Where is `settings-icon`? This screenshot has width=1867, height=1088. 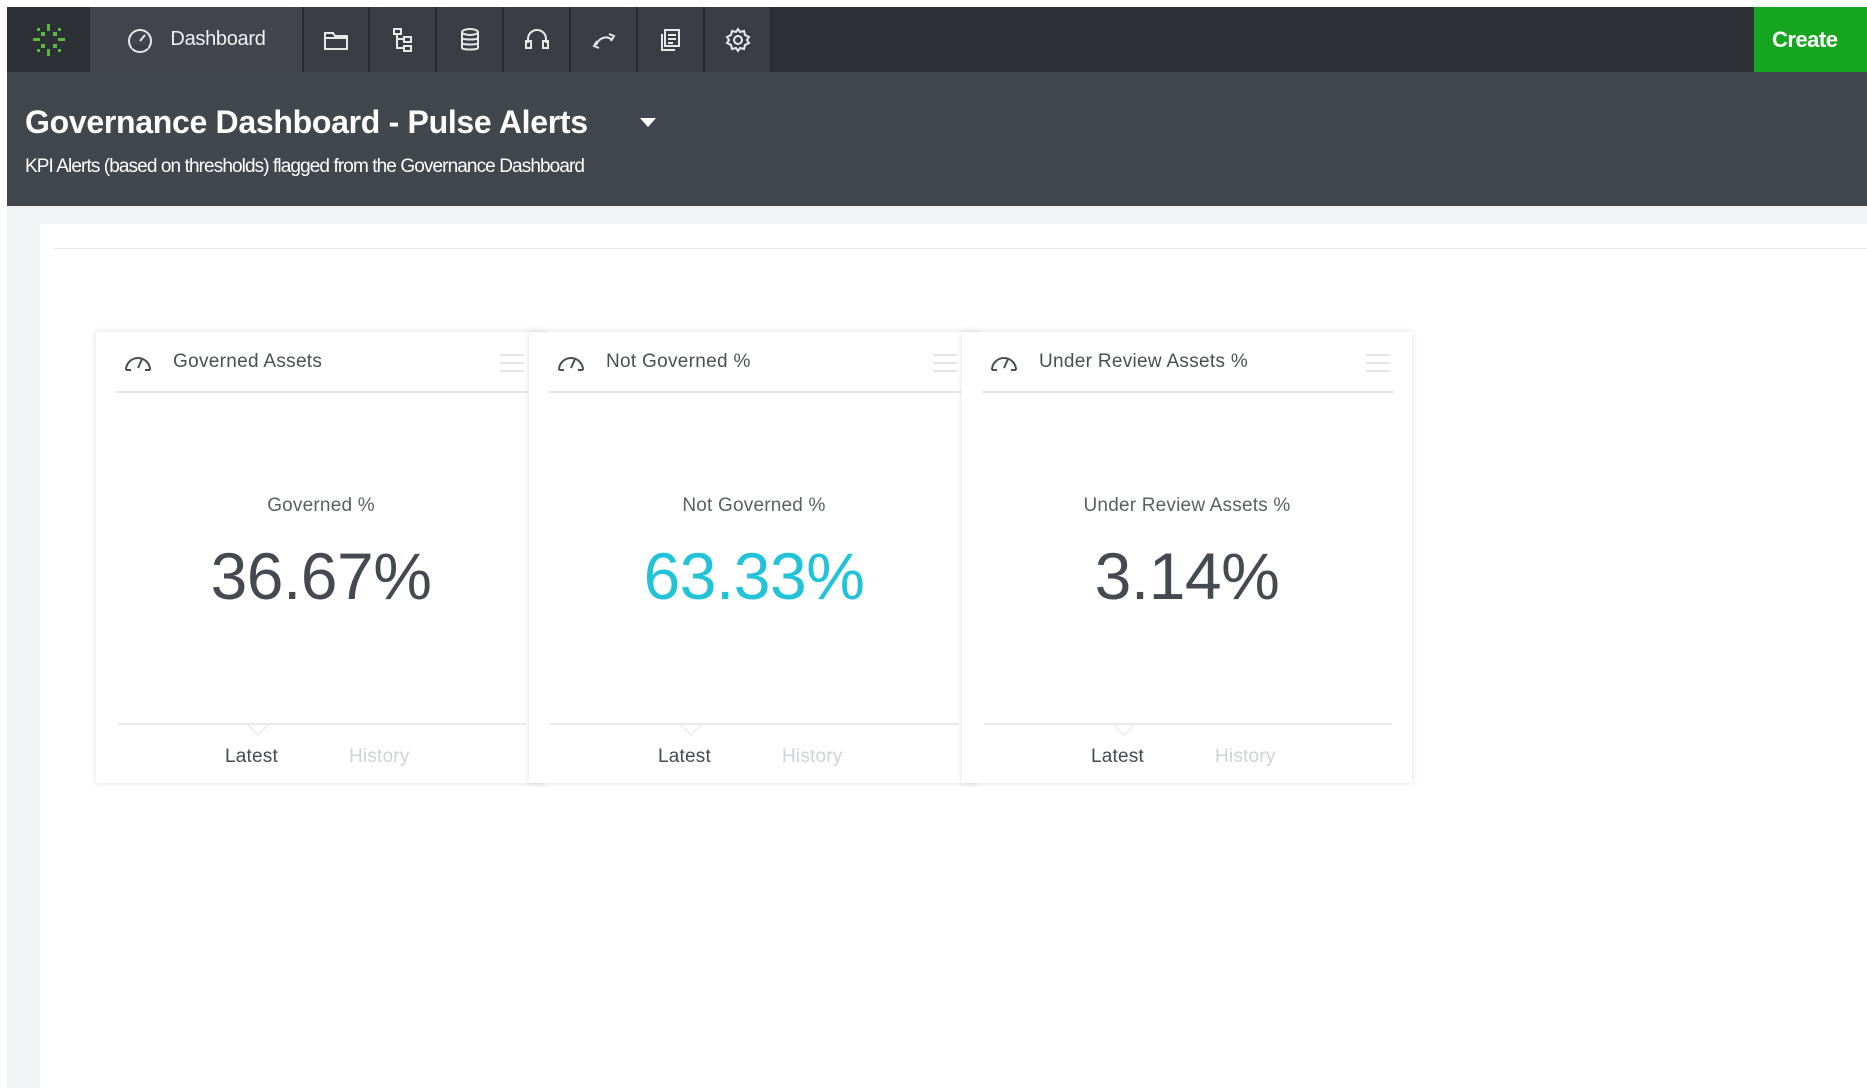
settings-icon is located at coordinates (737, 39).